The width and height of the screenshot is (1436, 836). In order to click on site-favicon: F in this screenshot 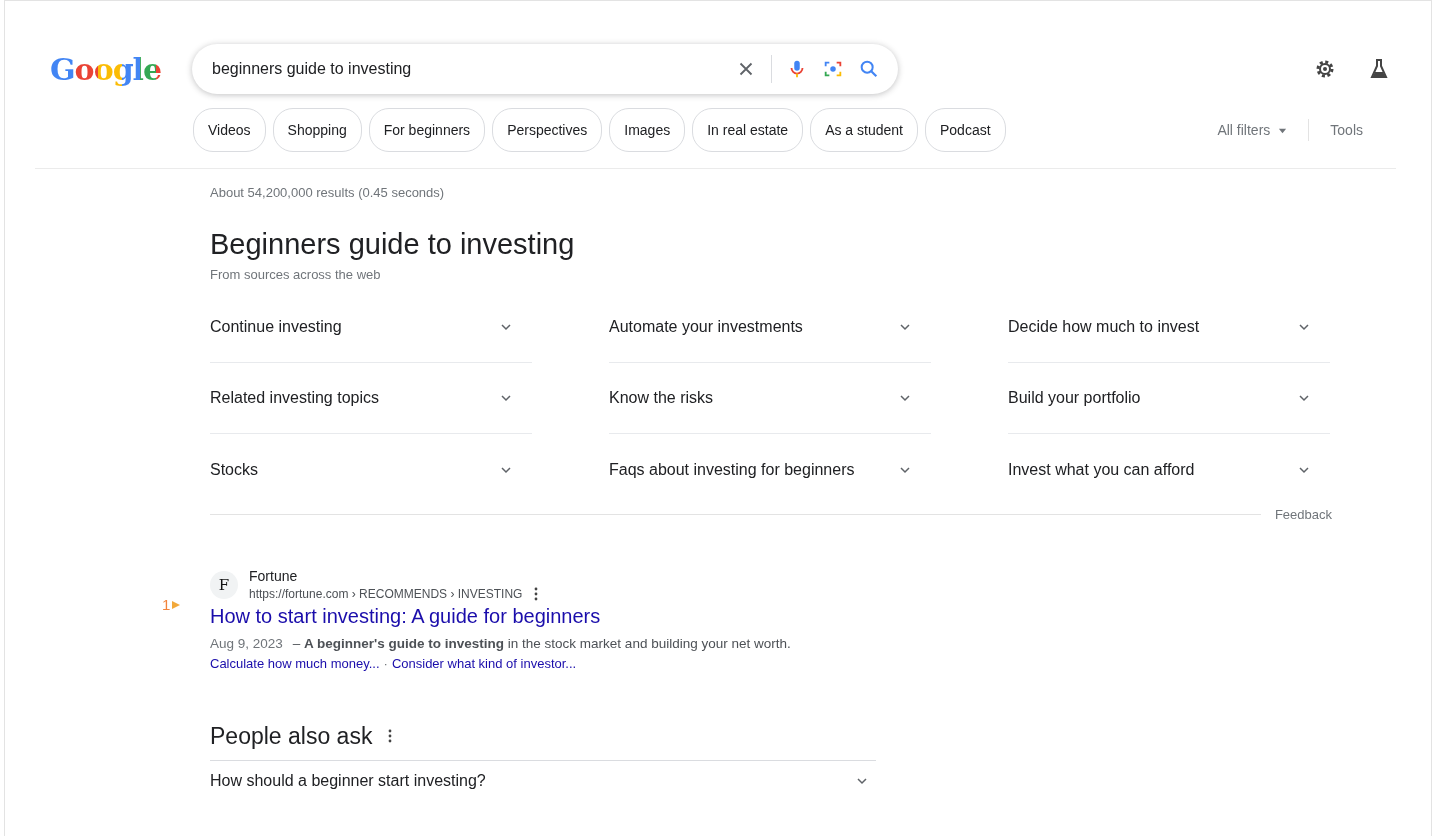, I will do `click(224, 584)`.